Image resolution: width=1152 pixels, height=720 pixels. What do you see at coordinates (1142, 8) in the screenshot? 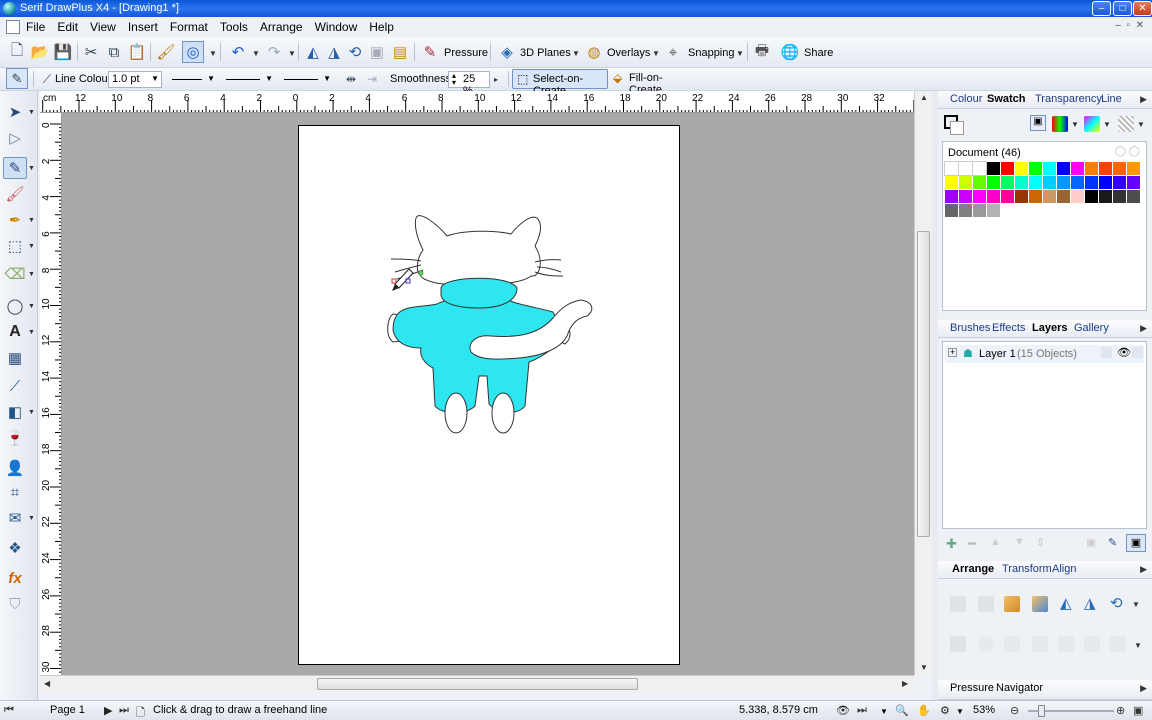
I see `close-button: ✕` at bounding box center [1142, 8].